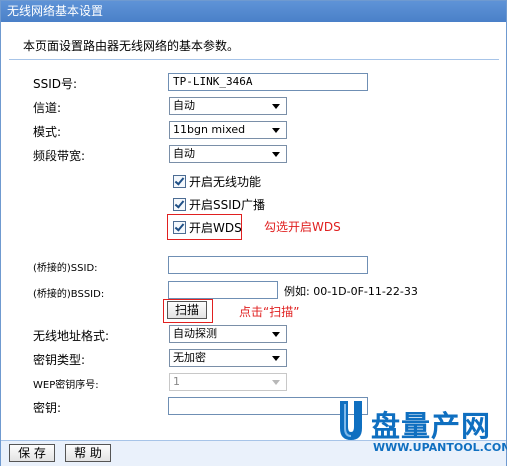  I want to click on scan-annotation: 点击“扫描”, so click(269, 312).